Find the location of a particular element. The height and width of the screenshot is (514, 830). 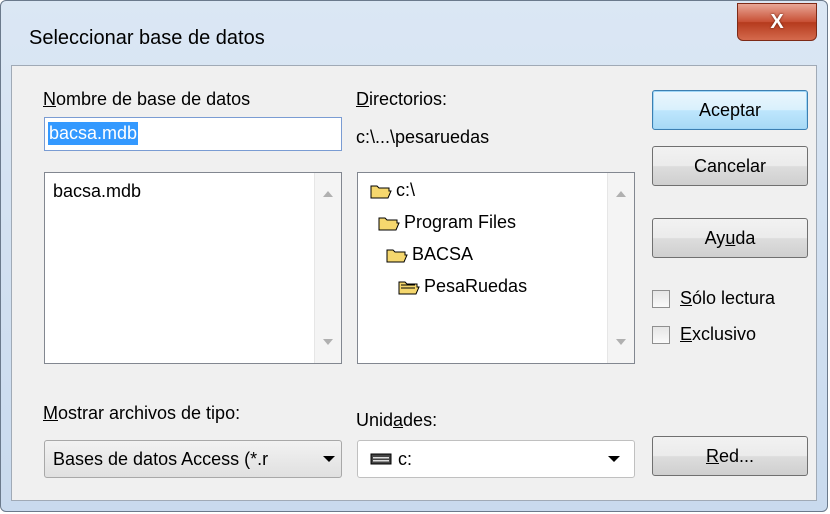

directories-listbox: c:\ Program Files BACSA PesaRuedas is located at coordinates (496, 268).